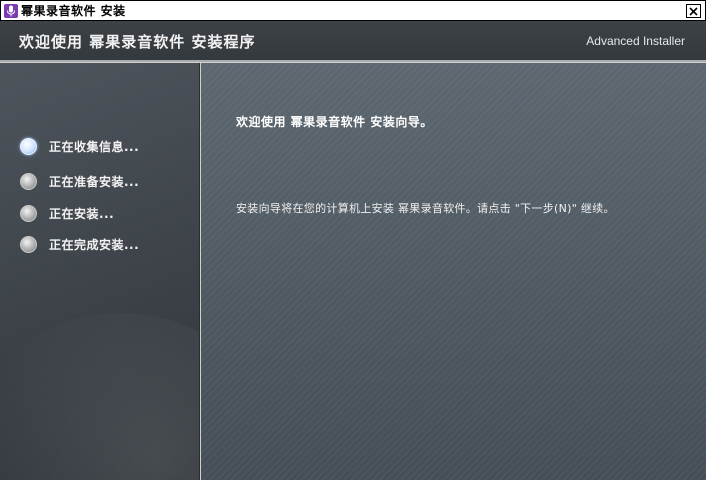 This screenshot has width=706, height=480. I want to click on close-button, so click(693, 11).